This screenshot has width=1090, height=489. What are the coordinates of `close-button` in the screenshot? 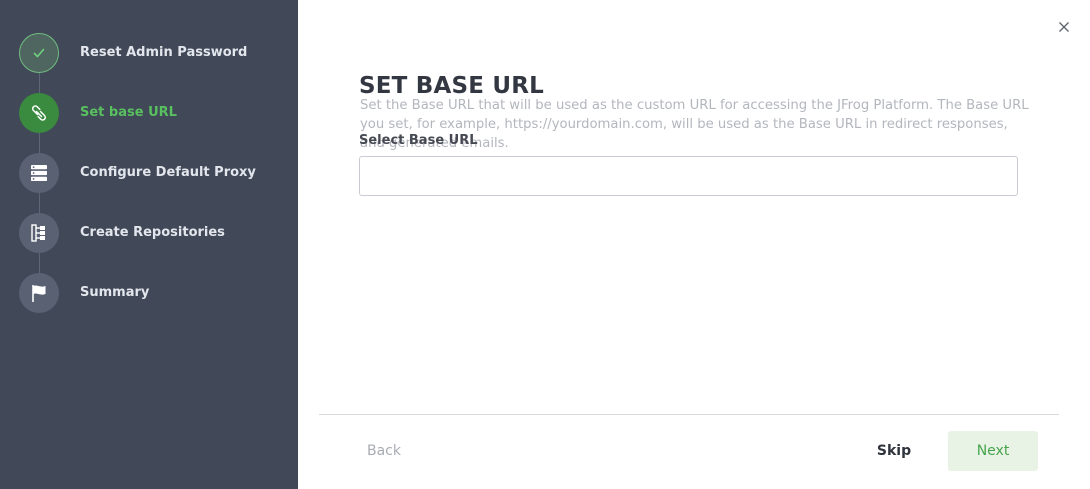 It's located at (1064, 27).